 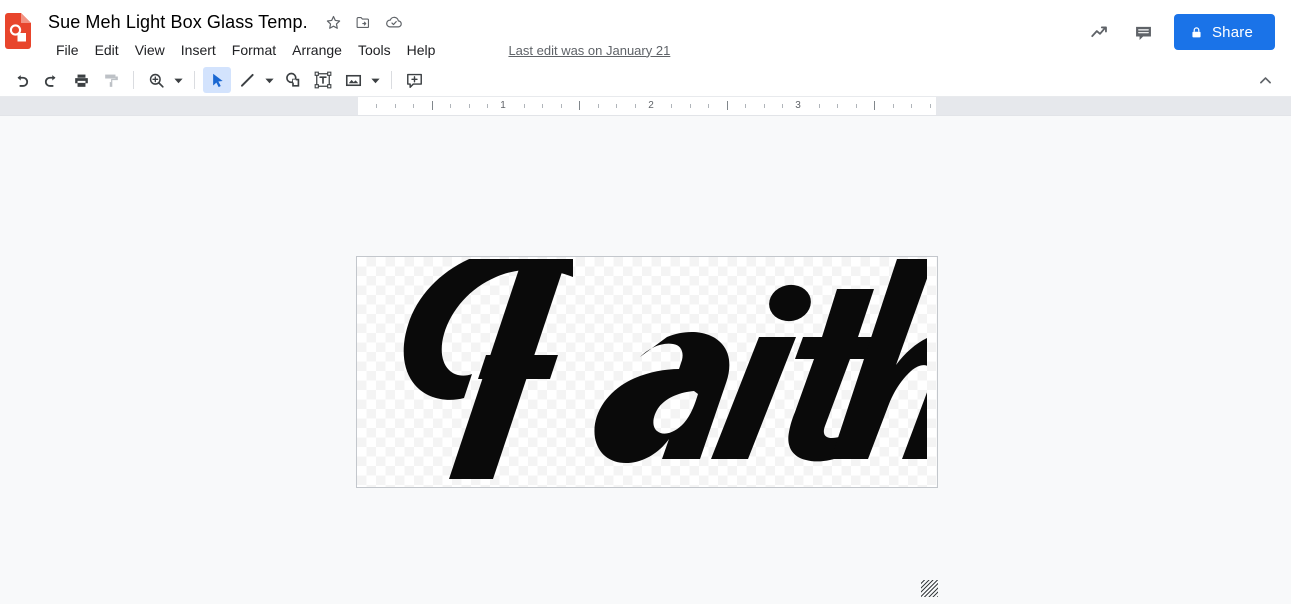 What do you see at coordinates (929, 588) in the screenshot?
I see `resize-handle-bottom-right` at bounding box center [929, 588].